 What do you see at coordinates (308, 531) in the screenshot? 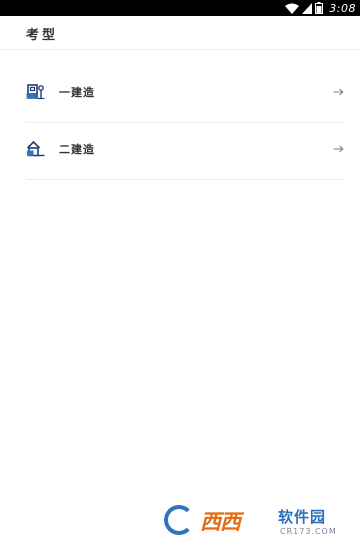
I see `watermark-url: CR173.COM` at bounding box center [308, 531].